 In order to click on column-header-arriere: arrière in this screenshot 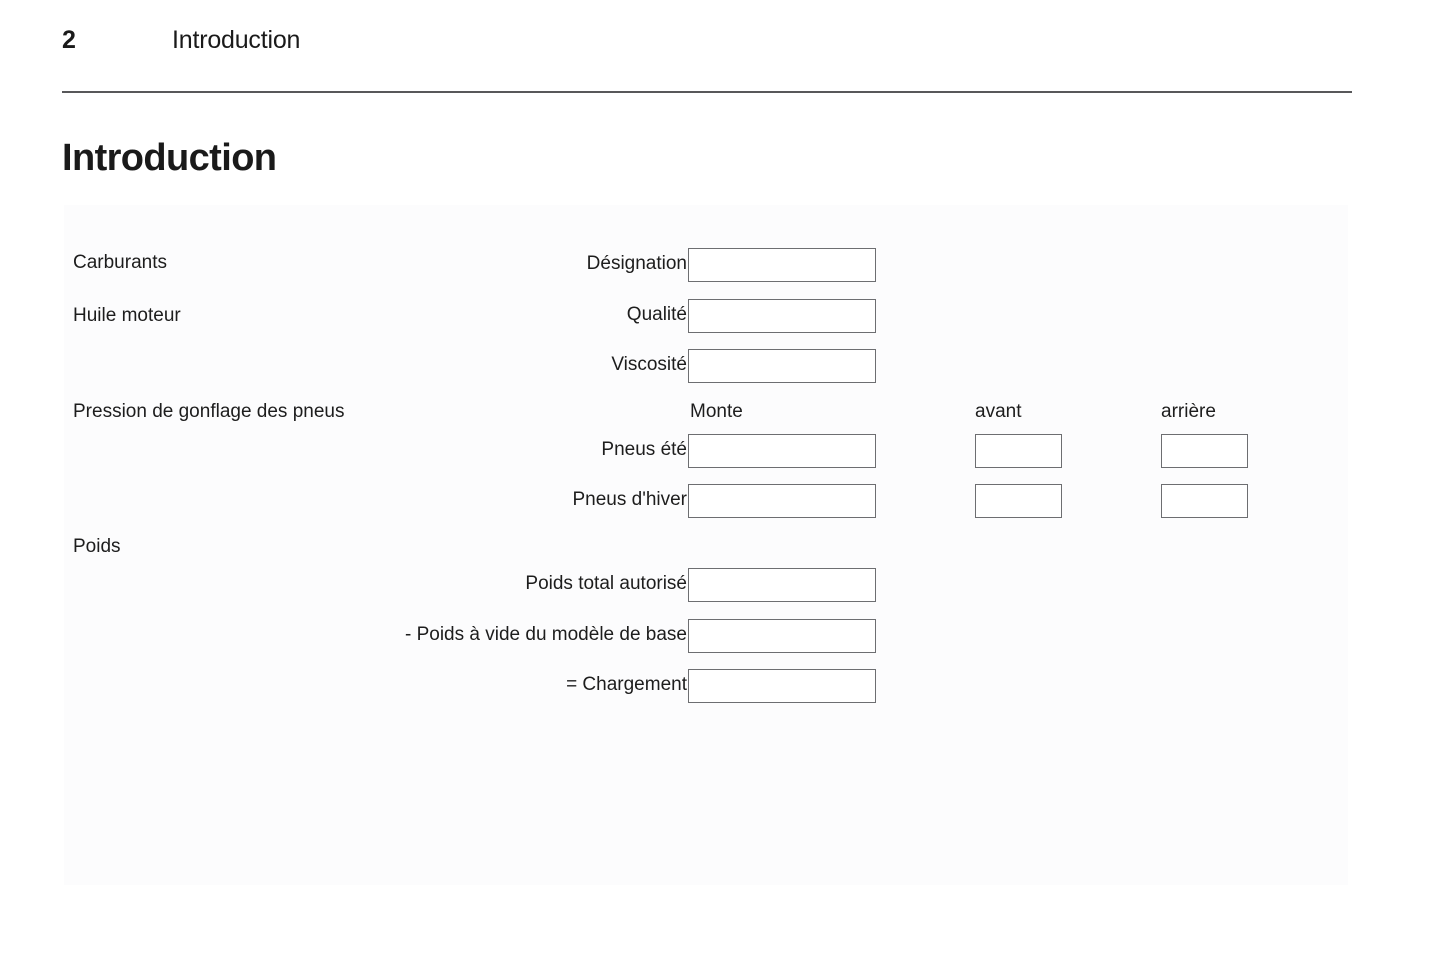, I will do `click(1188, 411)`.